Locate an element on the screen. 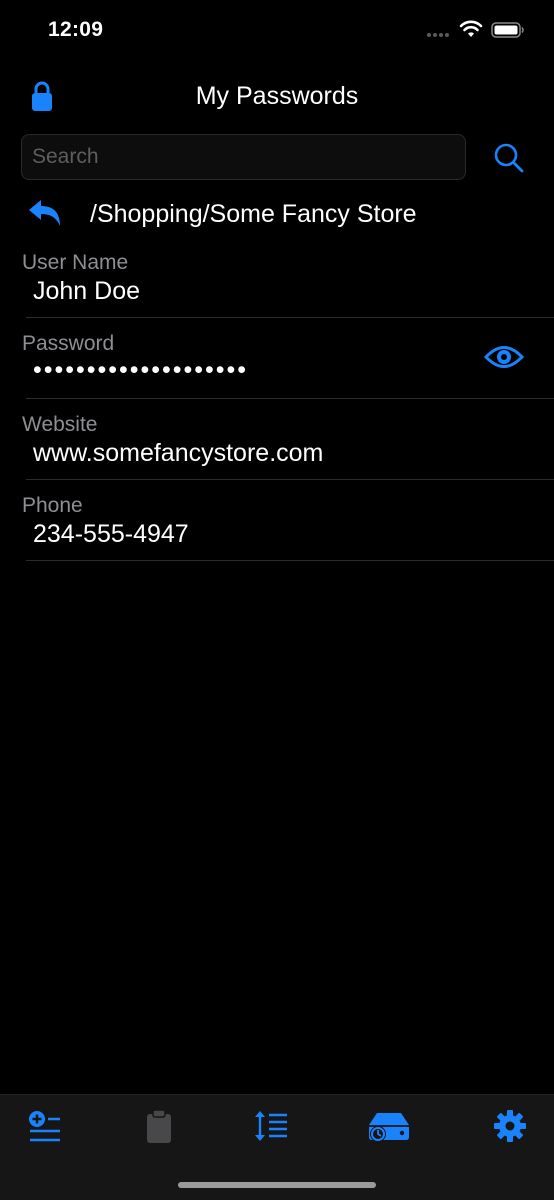  field-user-name: User Name John Doe is located at coordinates (277, 277).